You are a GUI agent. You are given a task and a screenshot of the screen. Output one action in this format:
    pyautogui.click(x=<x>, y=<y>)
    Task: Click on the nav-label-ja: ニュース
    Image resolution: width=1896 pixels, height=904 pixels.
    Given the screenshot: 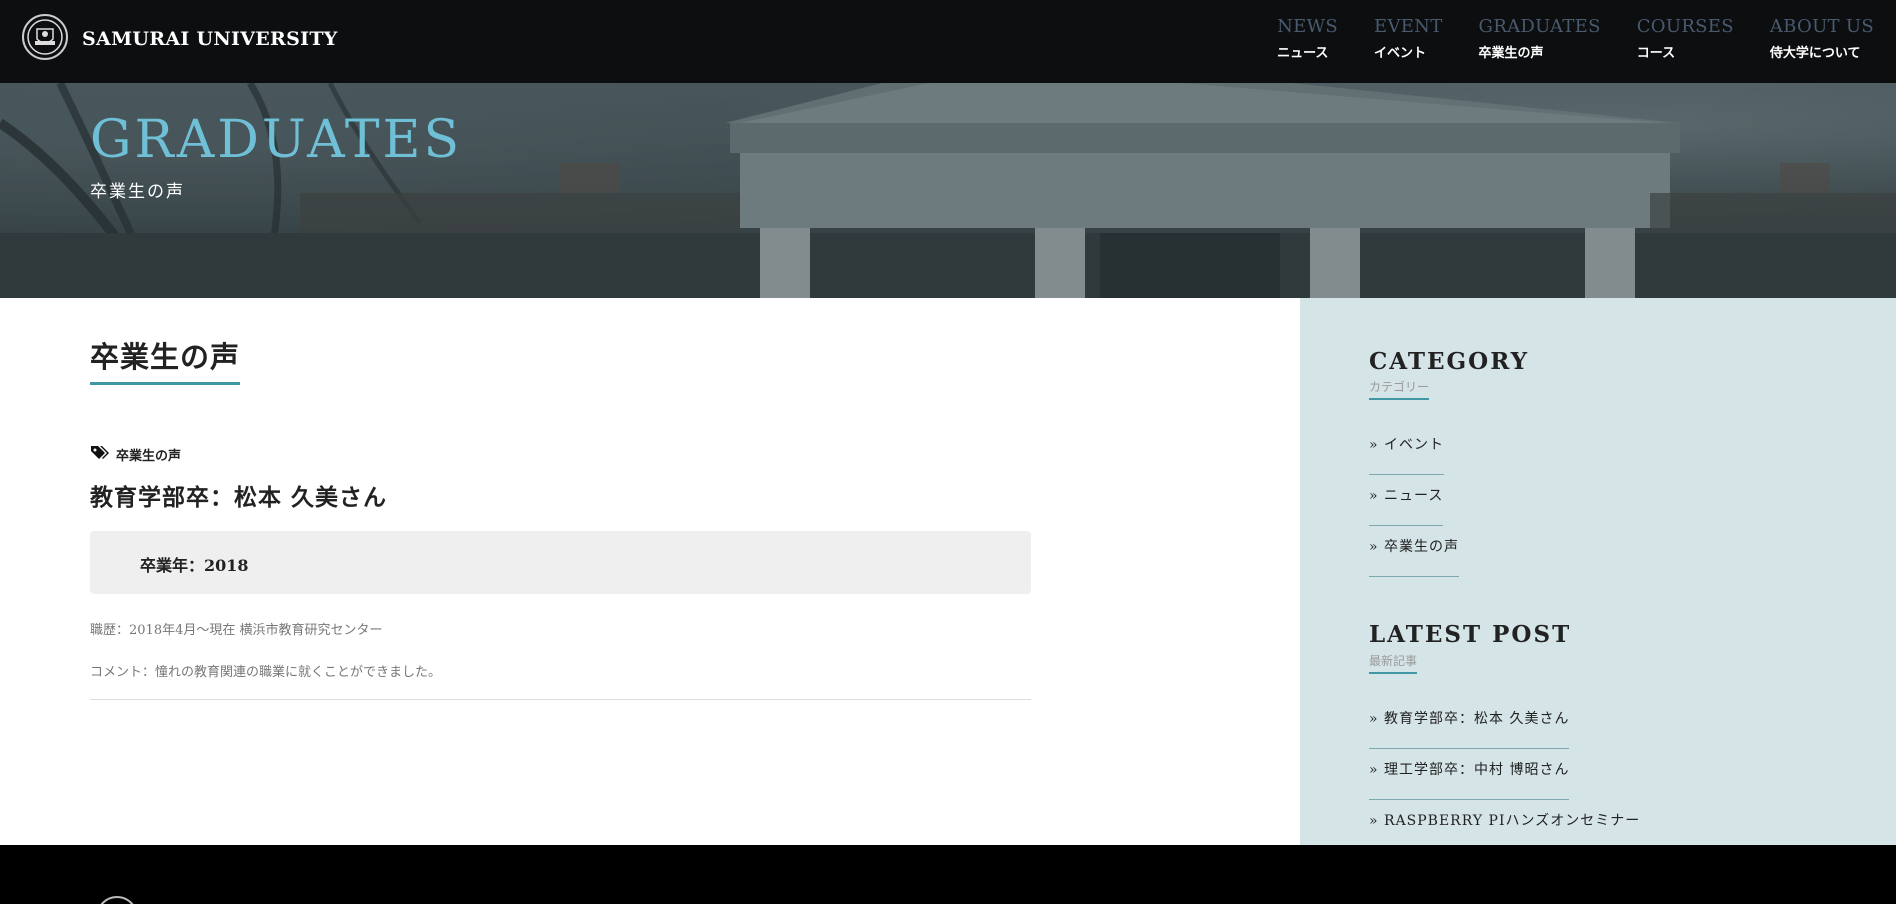 What is the action you would take?
    pyautogui.click(x=1303, y=53)
    